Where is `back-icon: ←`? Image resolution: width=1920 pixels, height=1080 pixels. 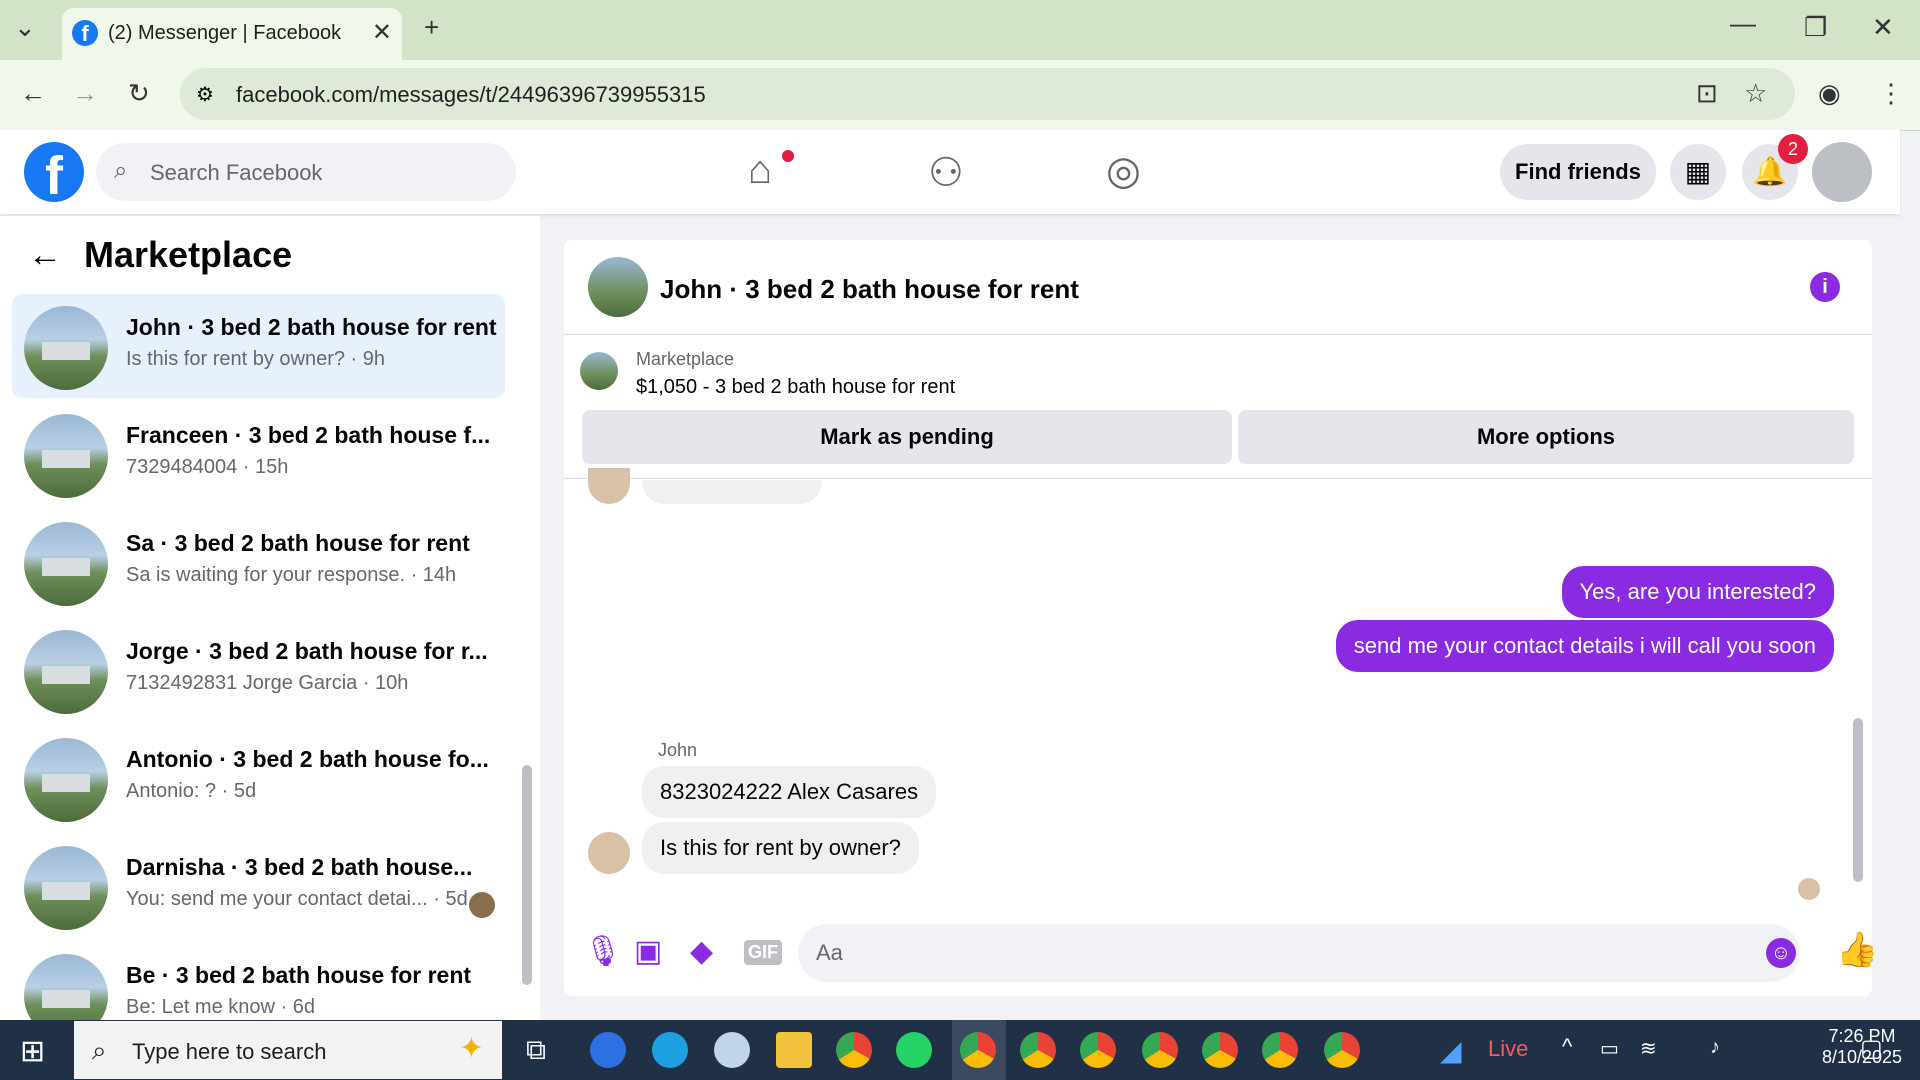
back-icon: ← is located at coordinates (33, 93).